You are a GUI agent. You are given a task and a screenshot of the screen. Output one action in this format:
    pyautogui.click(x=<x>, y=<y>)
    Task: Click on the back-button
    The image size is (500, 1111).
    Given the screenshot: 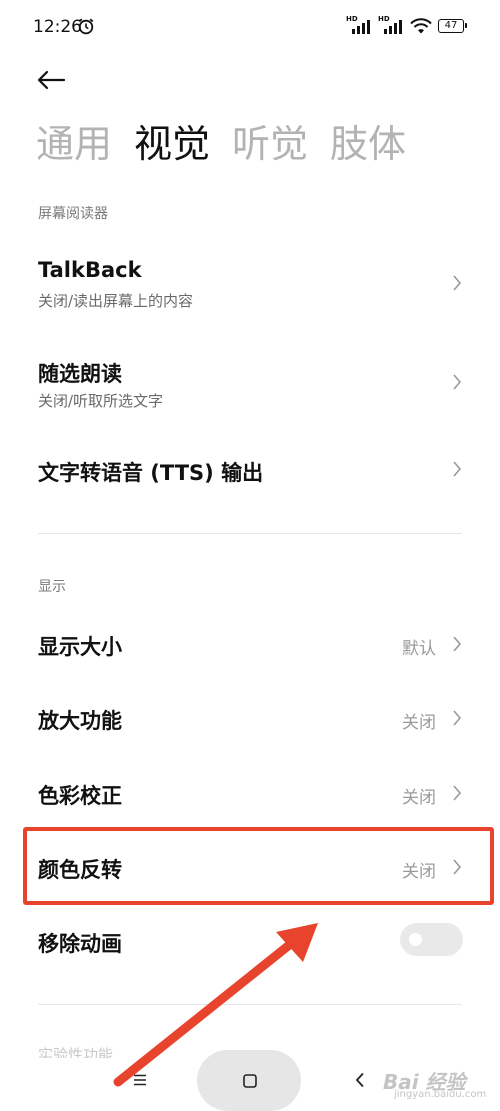 What is the action you would take?
    pyautogui.click(x=54, y=80)
    